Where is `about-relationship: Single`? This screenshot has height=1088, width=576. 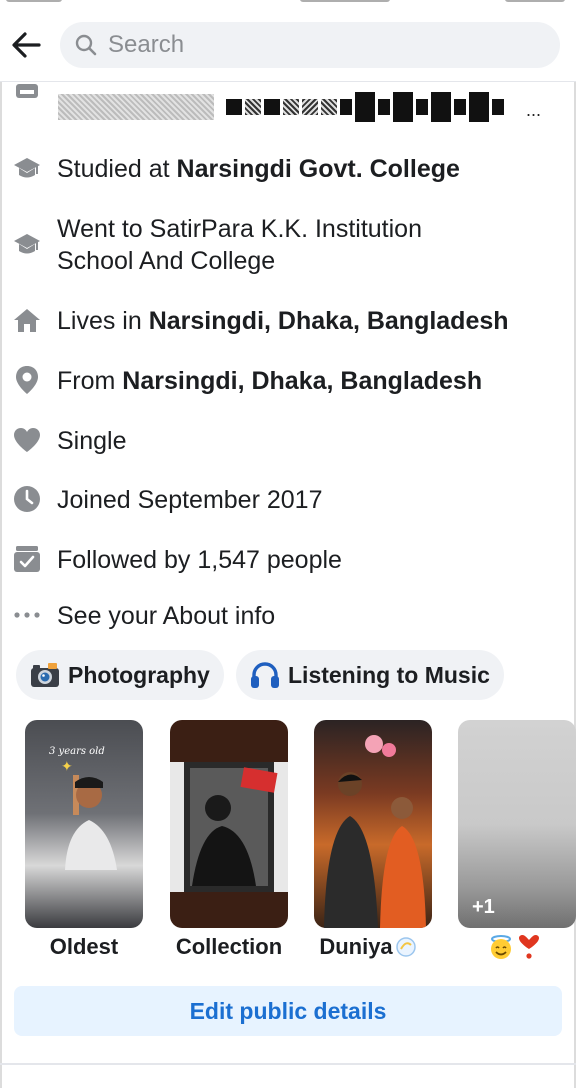 about-relationship: Single is located at coordinates (288, 441).